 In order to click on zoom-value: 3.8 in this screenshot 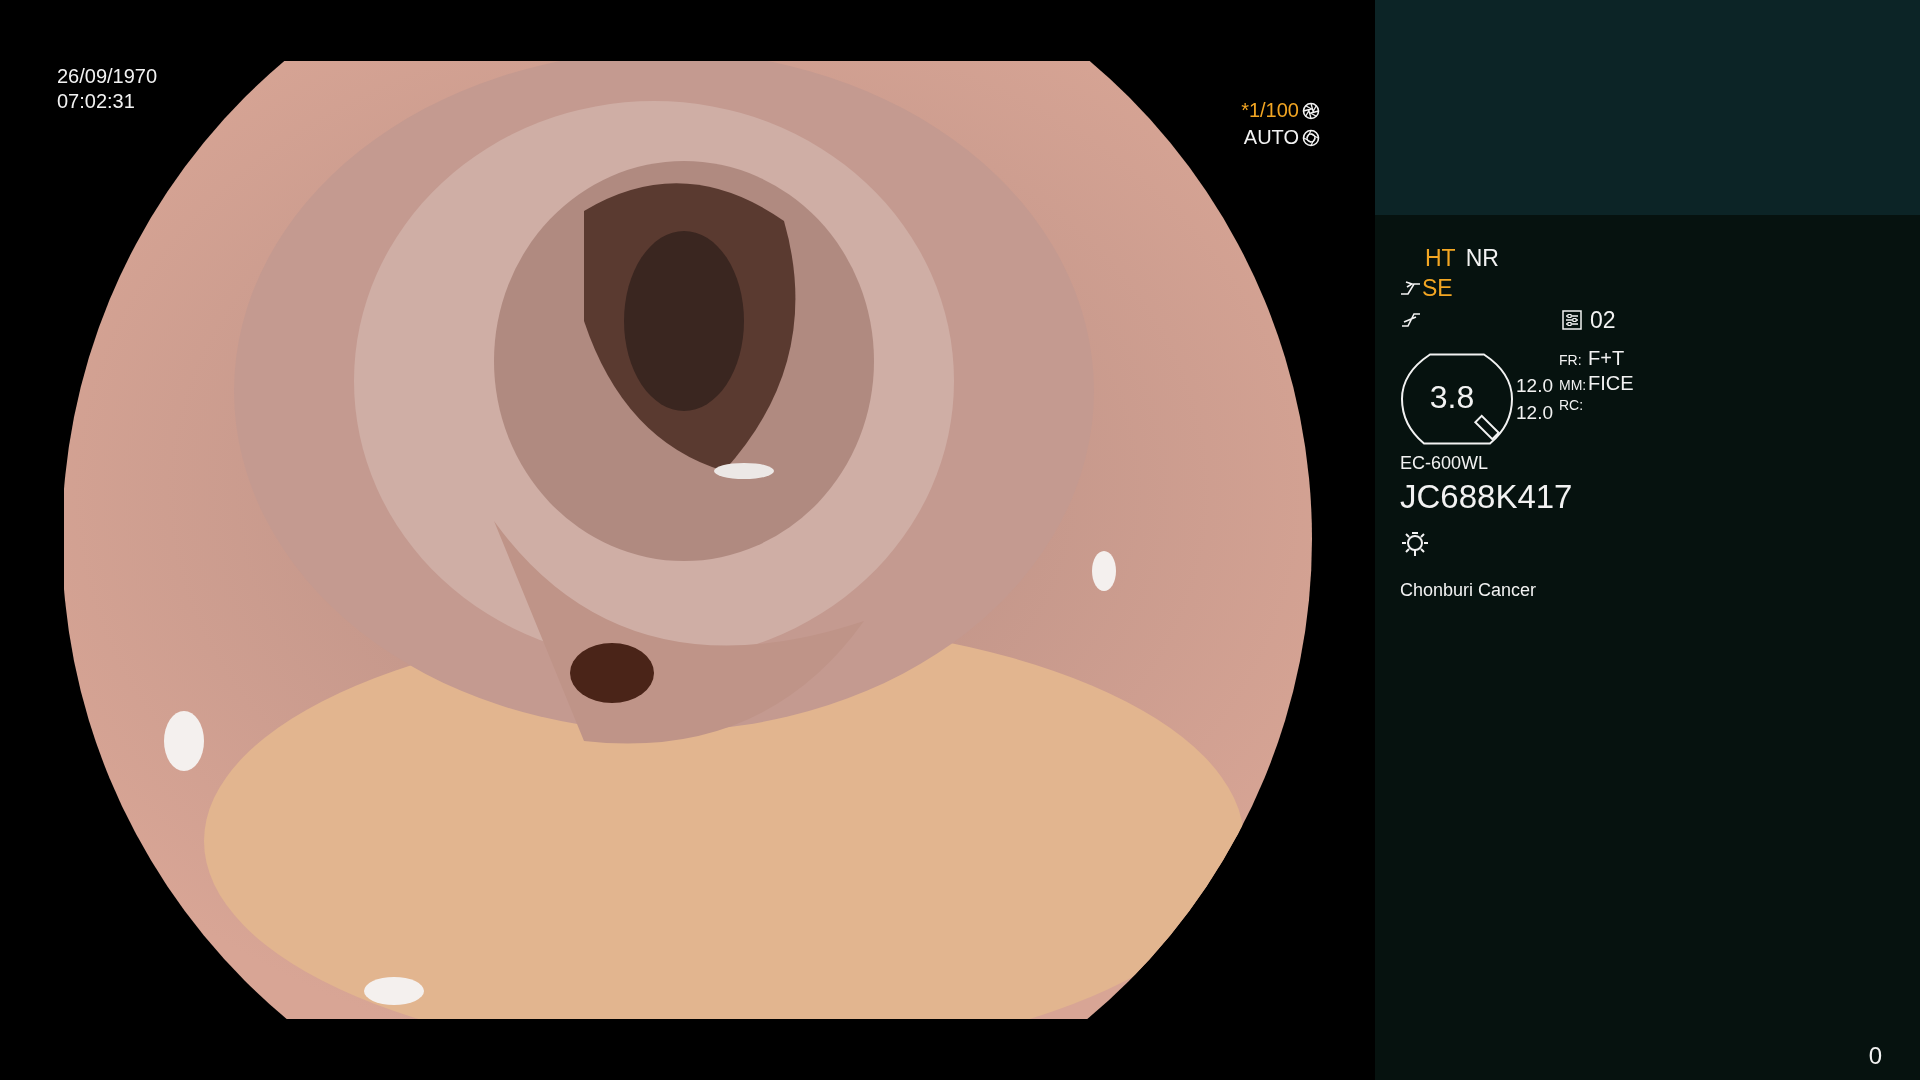, I will do `click(1452, 397)`.